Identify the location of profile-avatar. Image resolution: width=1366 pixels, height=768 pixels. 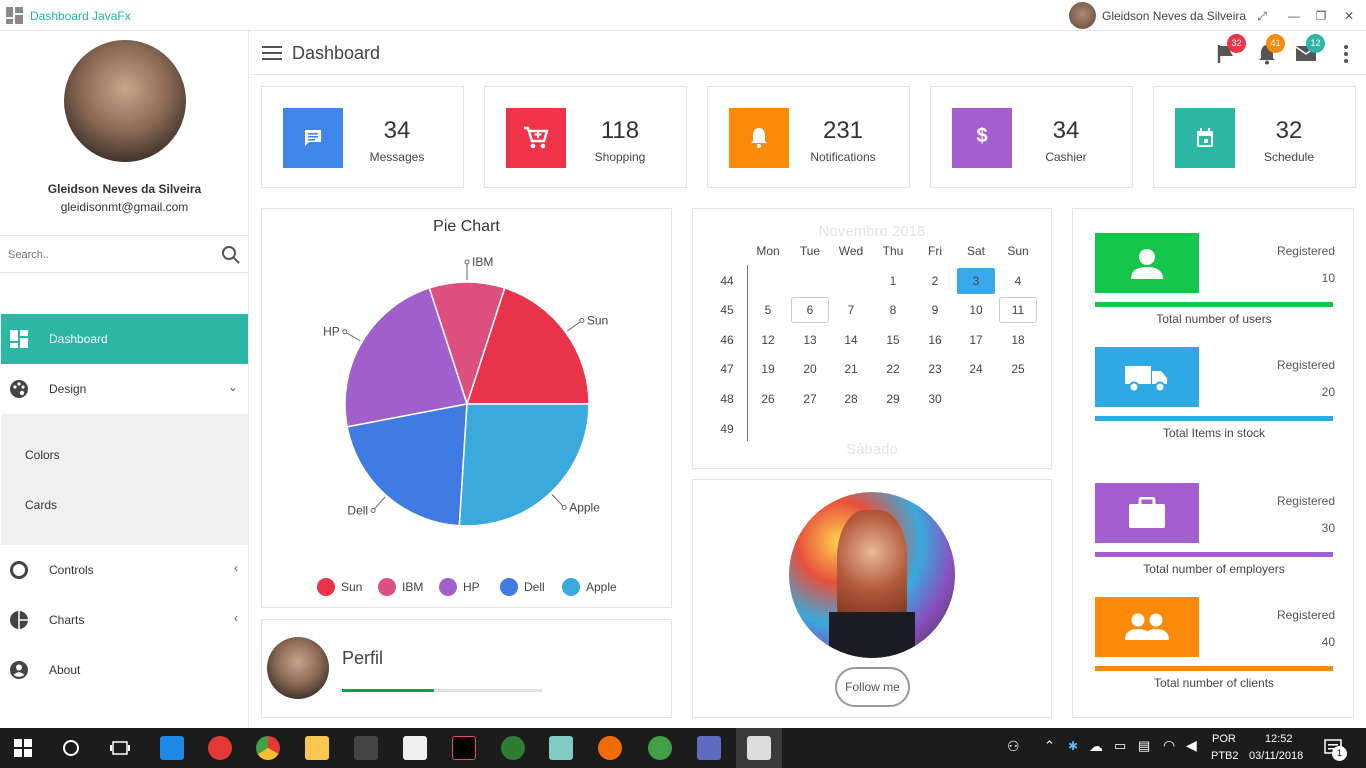
(125, 101).